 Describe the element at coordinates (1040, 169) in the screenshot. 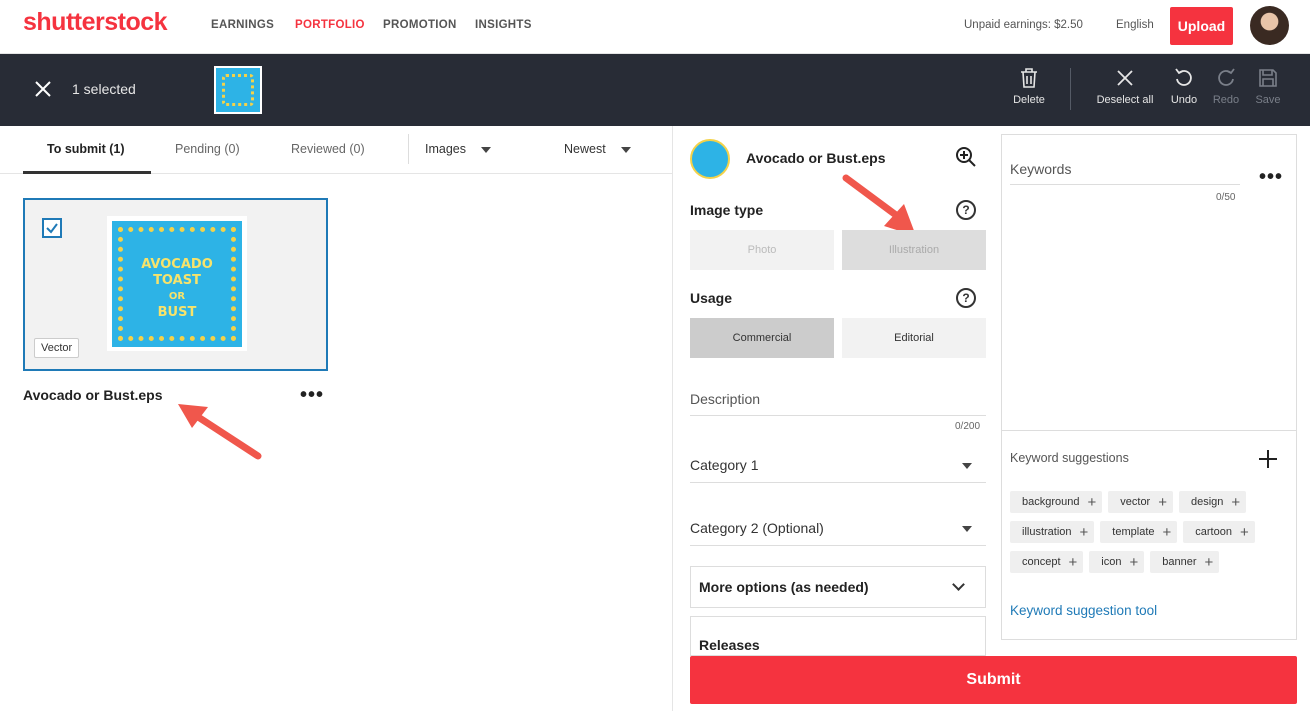

I see `keywords-field: Keywords` at that location.